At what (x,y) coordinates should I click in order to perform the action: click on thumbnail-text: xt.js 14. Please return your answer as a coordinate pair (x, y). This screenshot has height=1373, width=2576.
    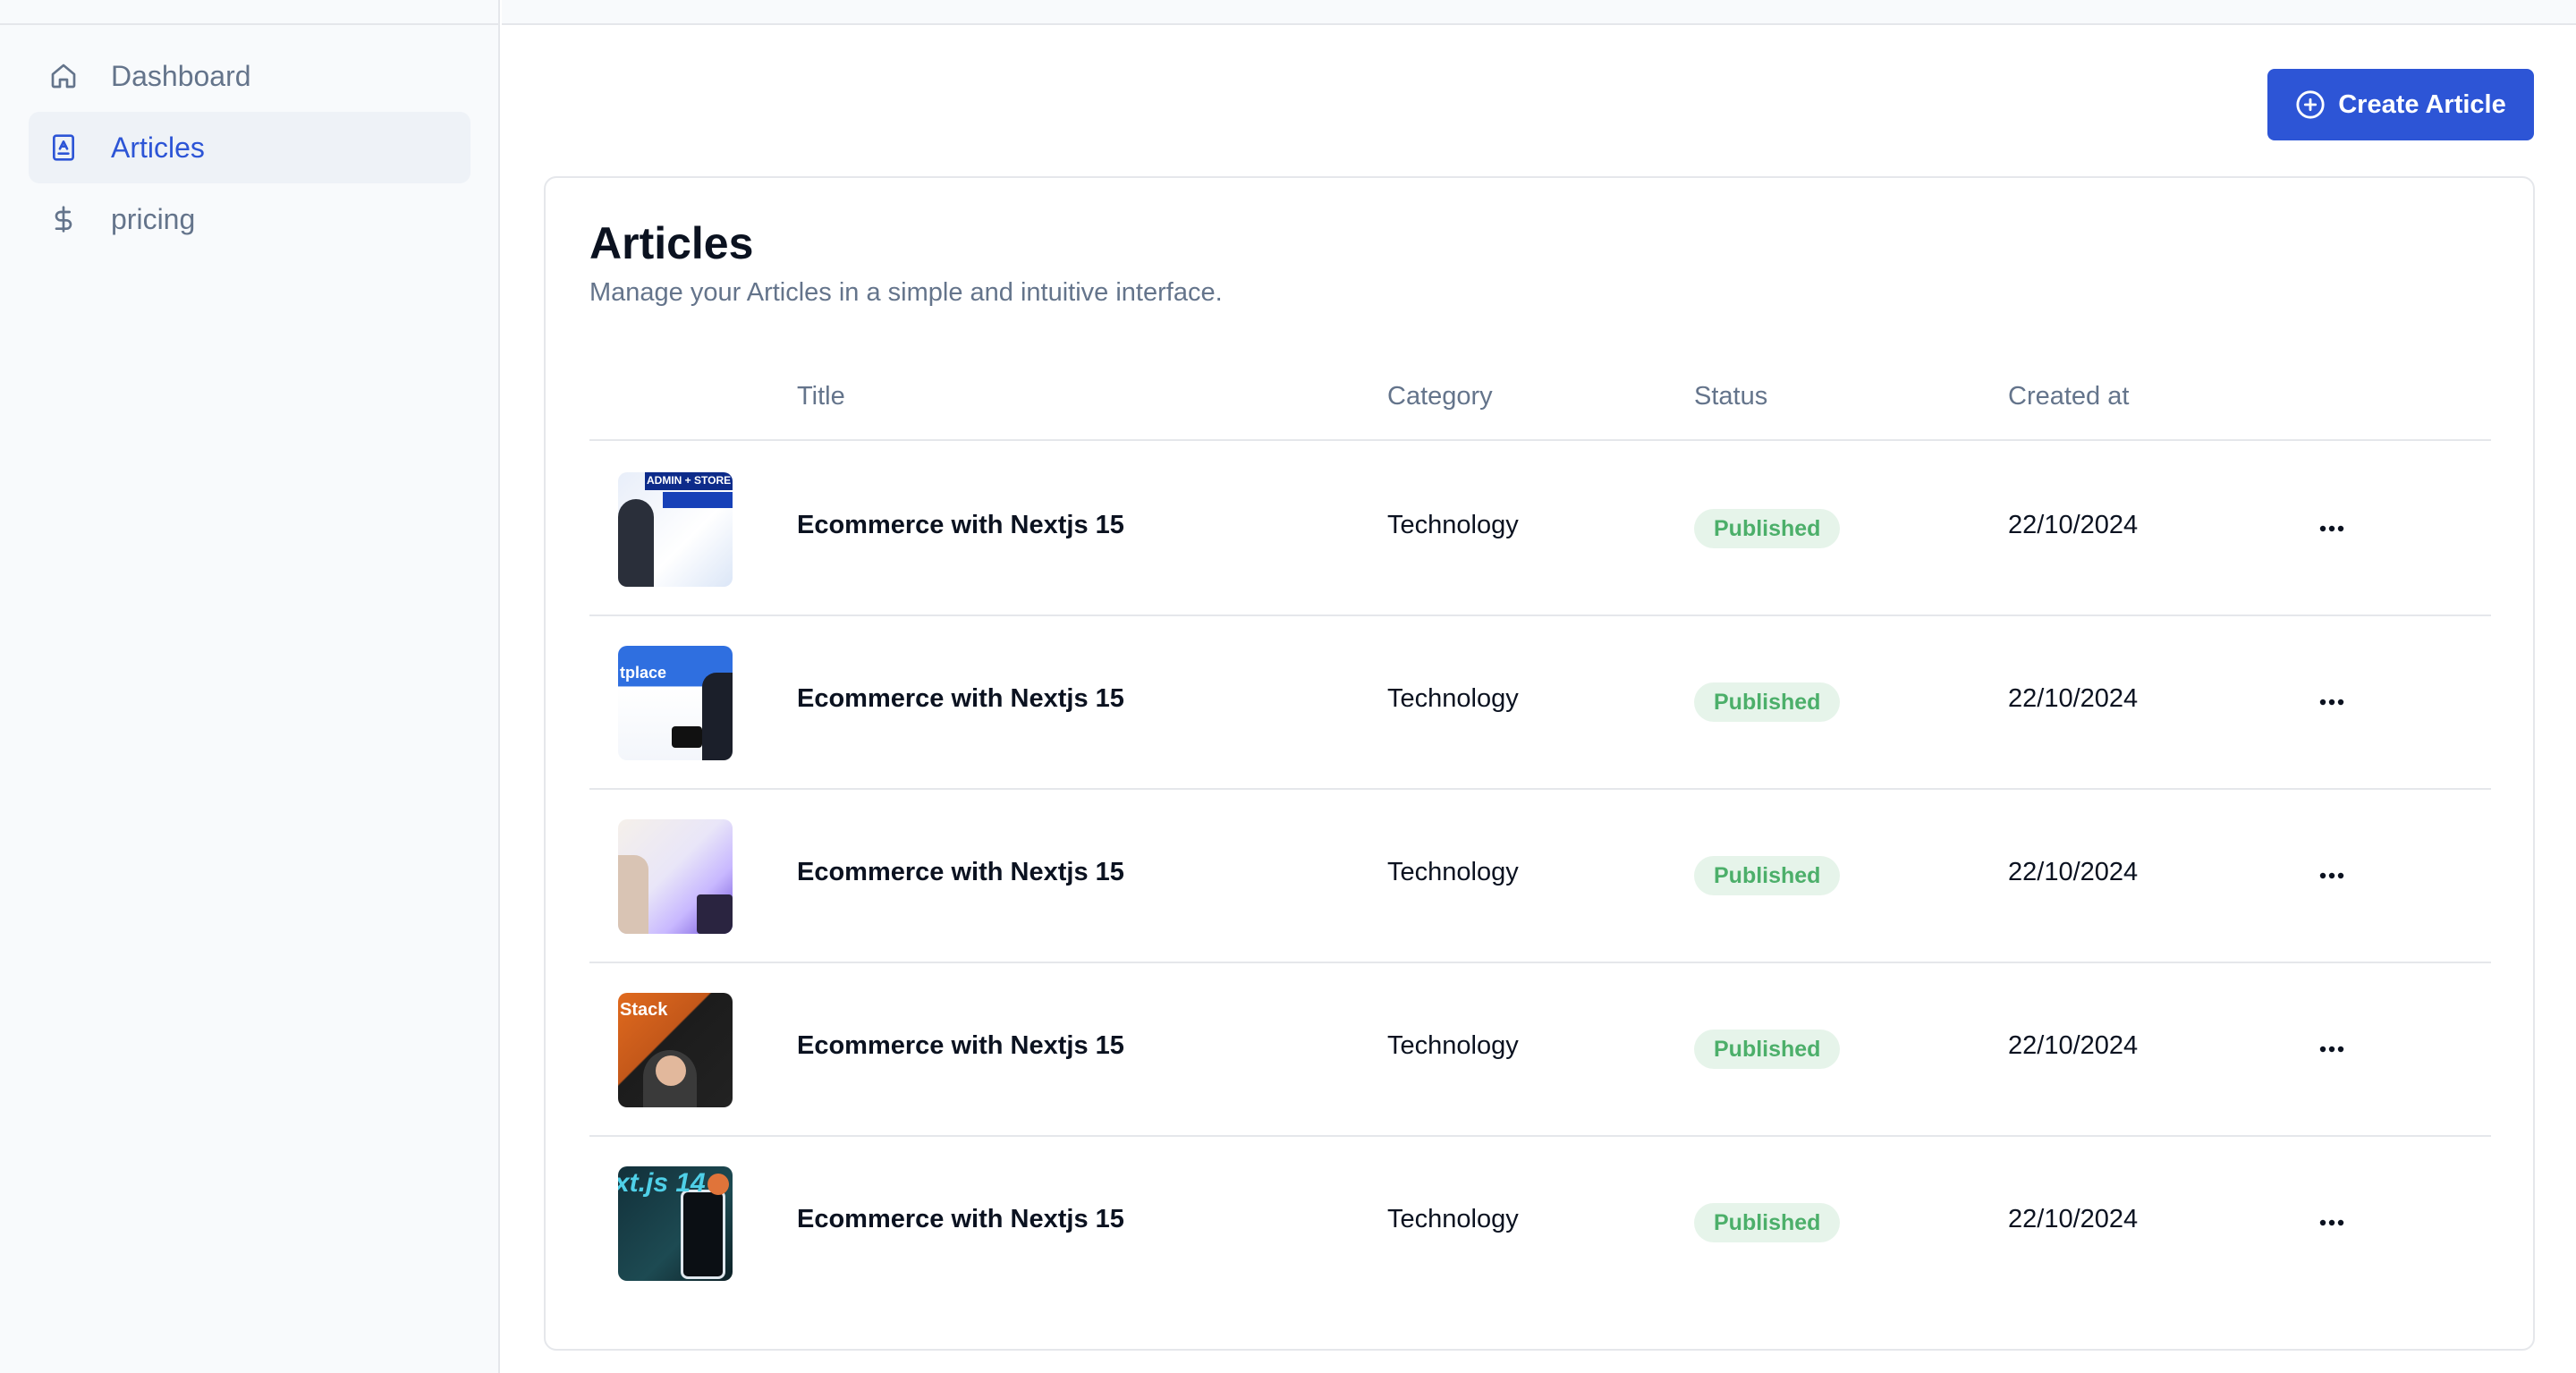
    Looking at the image, I should click on (662, 1183).